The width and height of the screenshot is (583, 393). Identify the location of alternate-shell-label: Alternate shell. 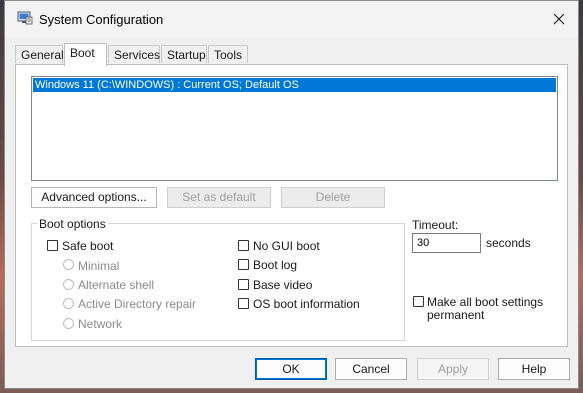
(116, 285).